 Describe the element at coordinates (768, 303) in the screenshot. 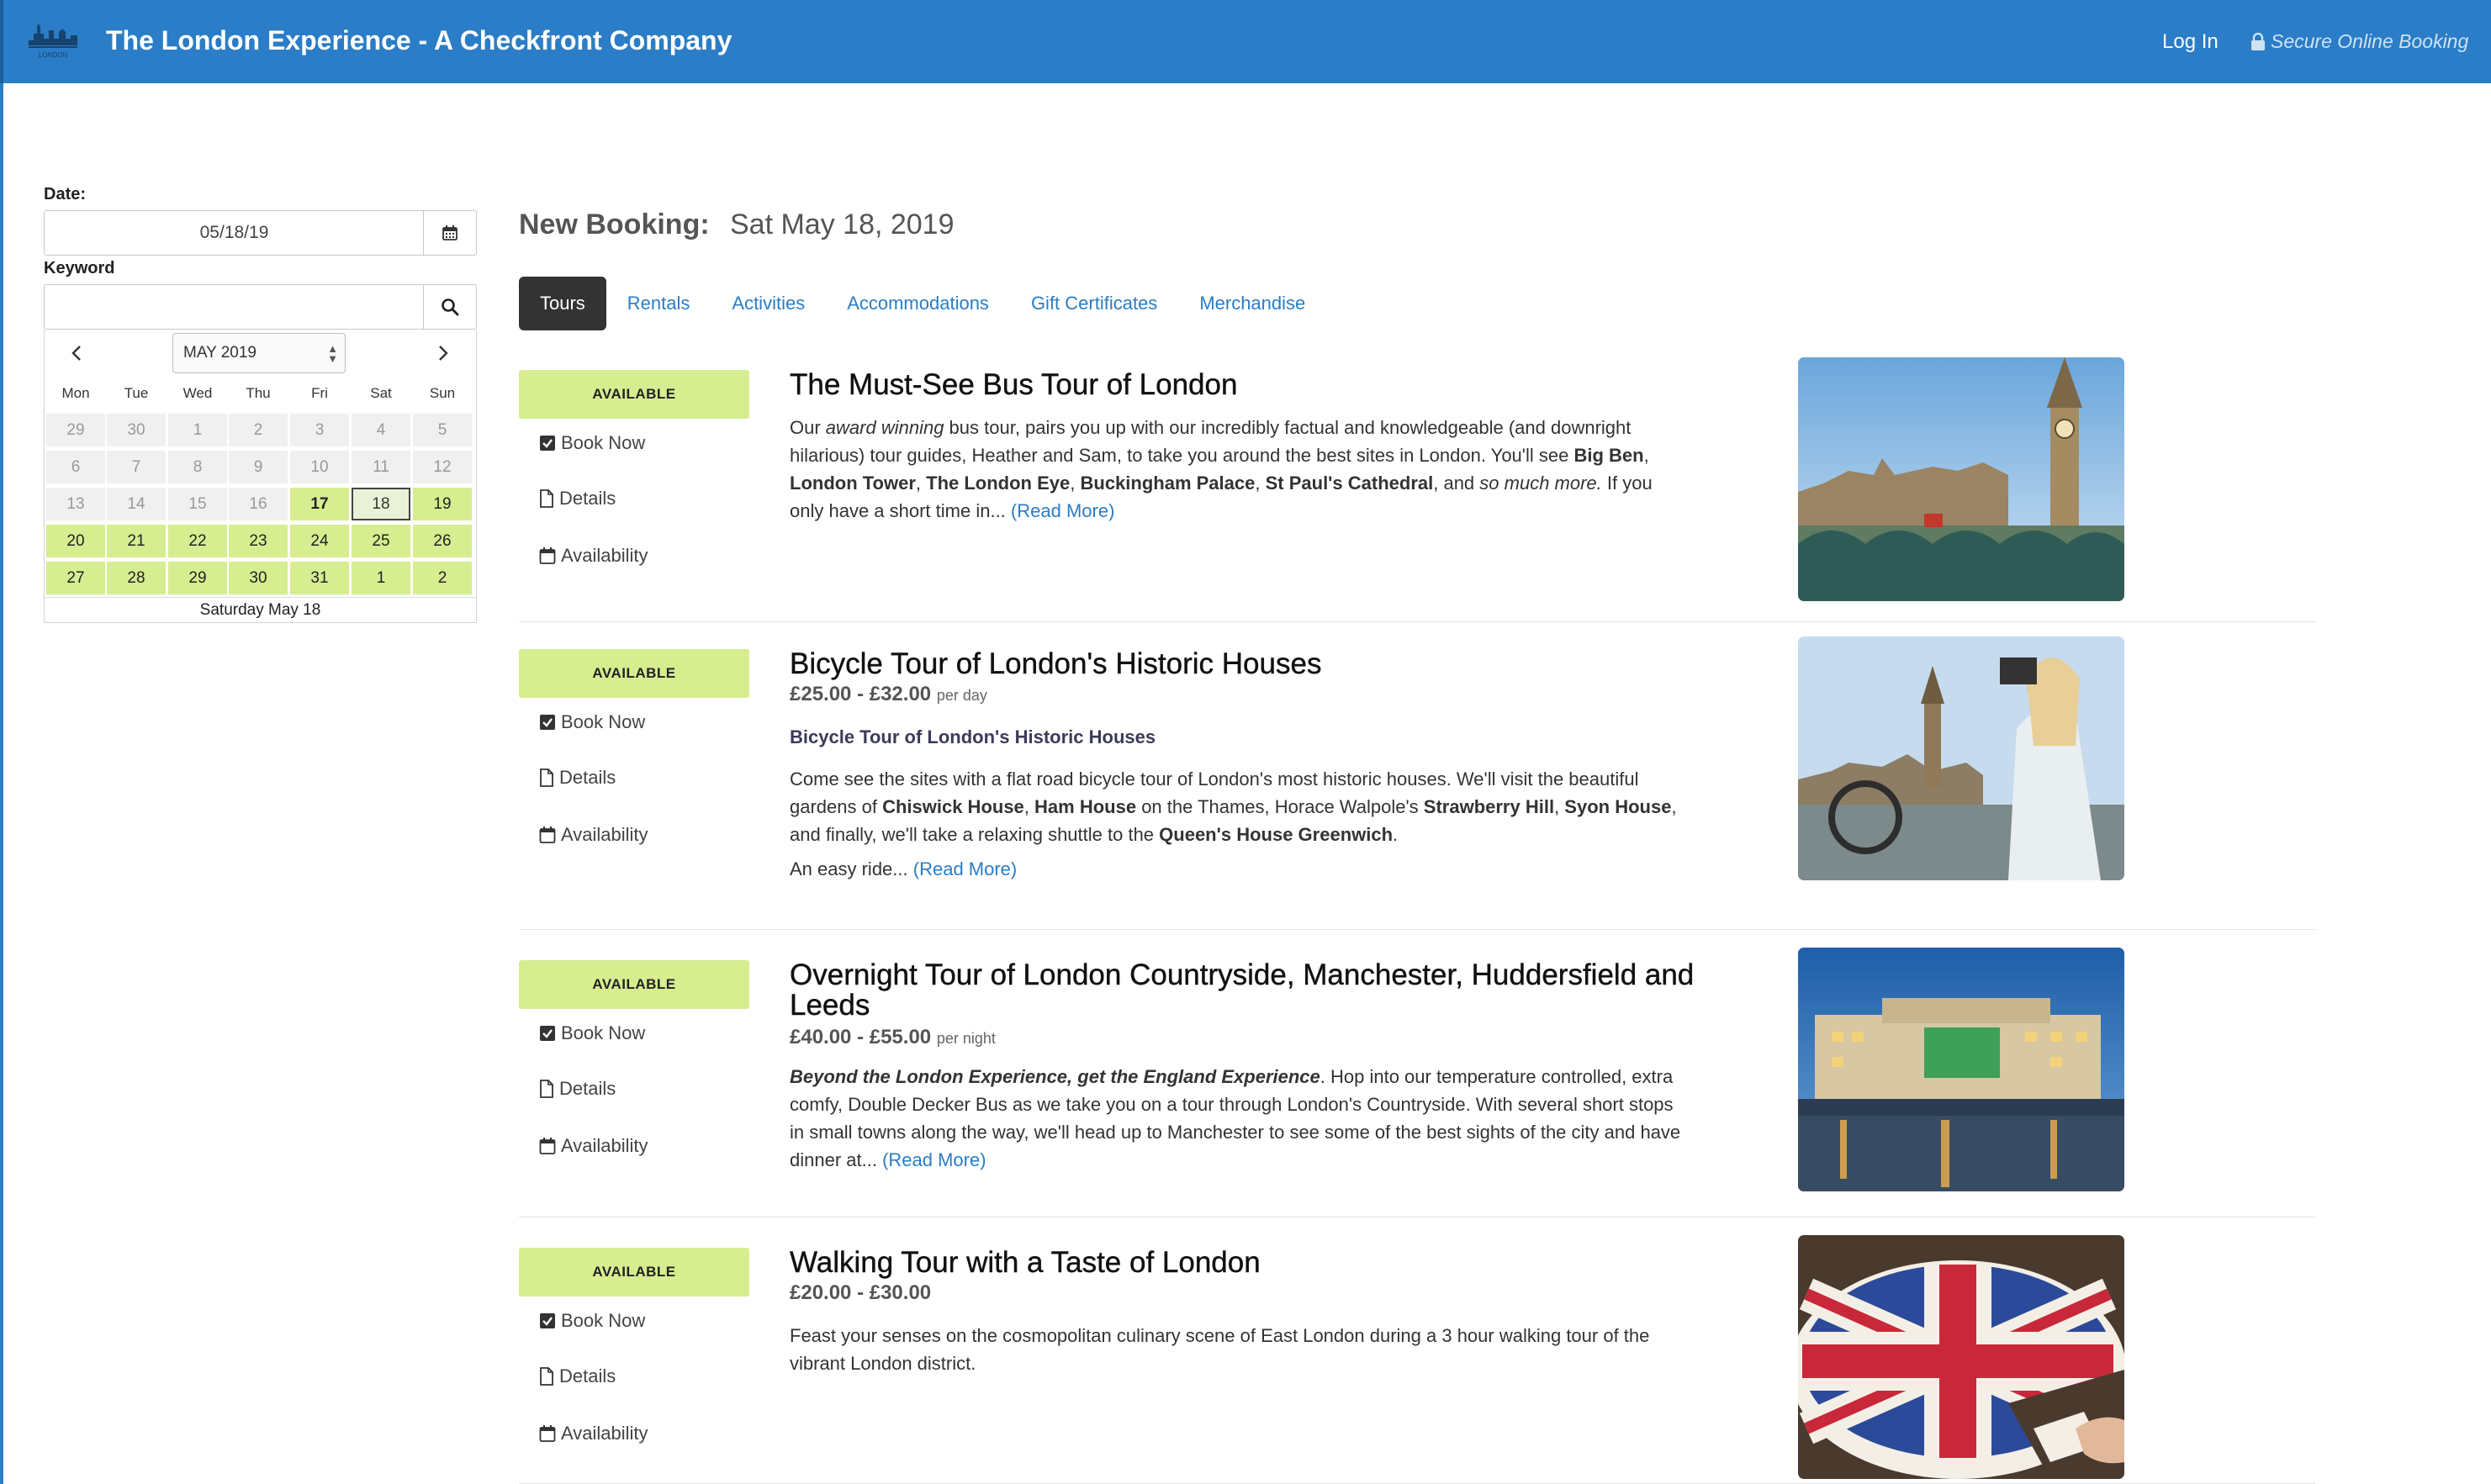

I see `tab-activities: Activities` at that location.